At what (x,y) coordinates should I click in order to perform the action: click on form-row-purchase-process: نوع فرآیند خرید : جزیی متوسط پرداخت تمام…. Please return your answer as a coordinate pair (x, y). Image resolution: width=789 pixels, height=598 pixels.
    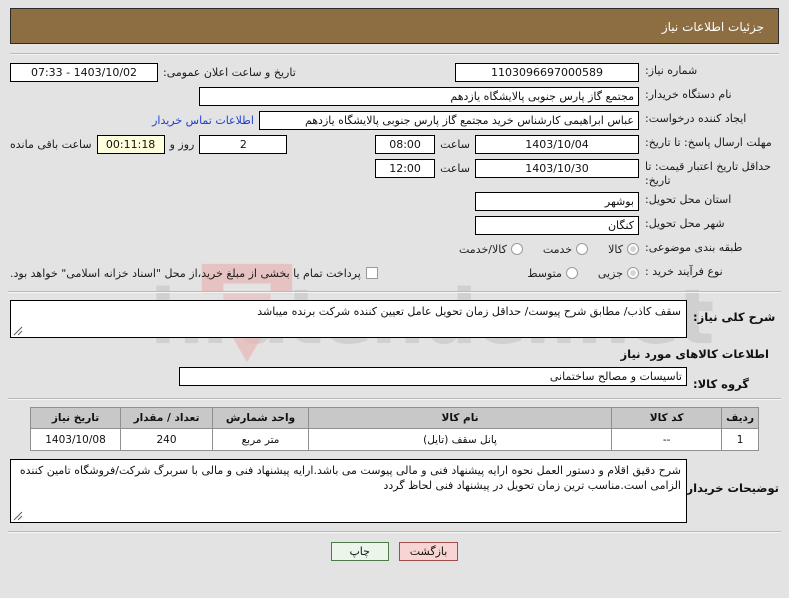
    Looking at the image, I should click on (394, 273).